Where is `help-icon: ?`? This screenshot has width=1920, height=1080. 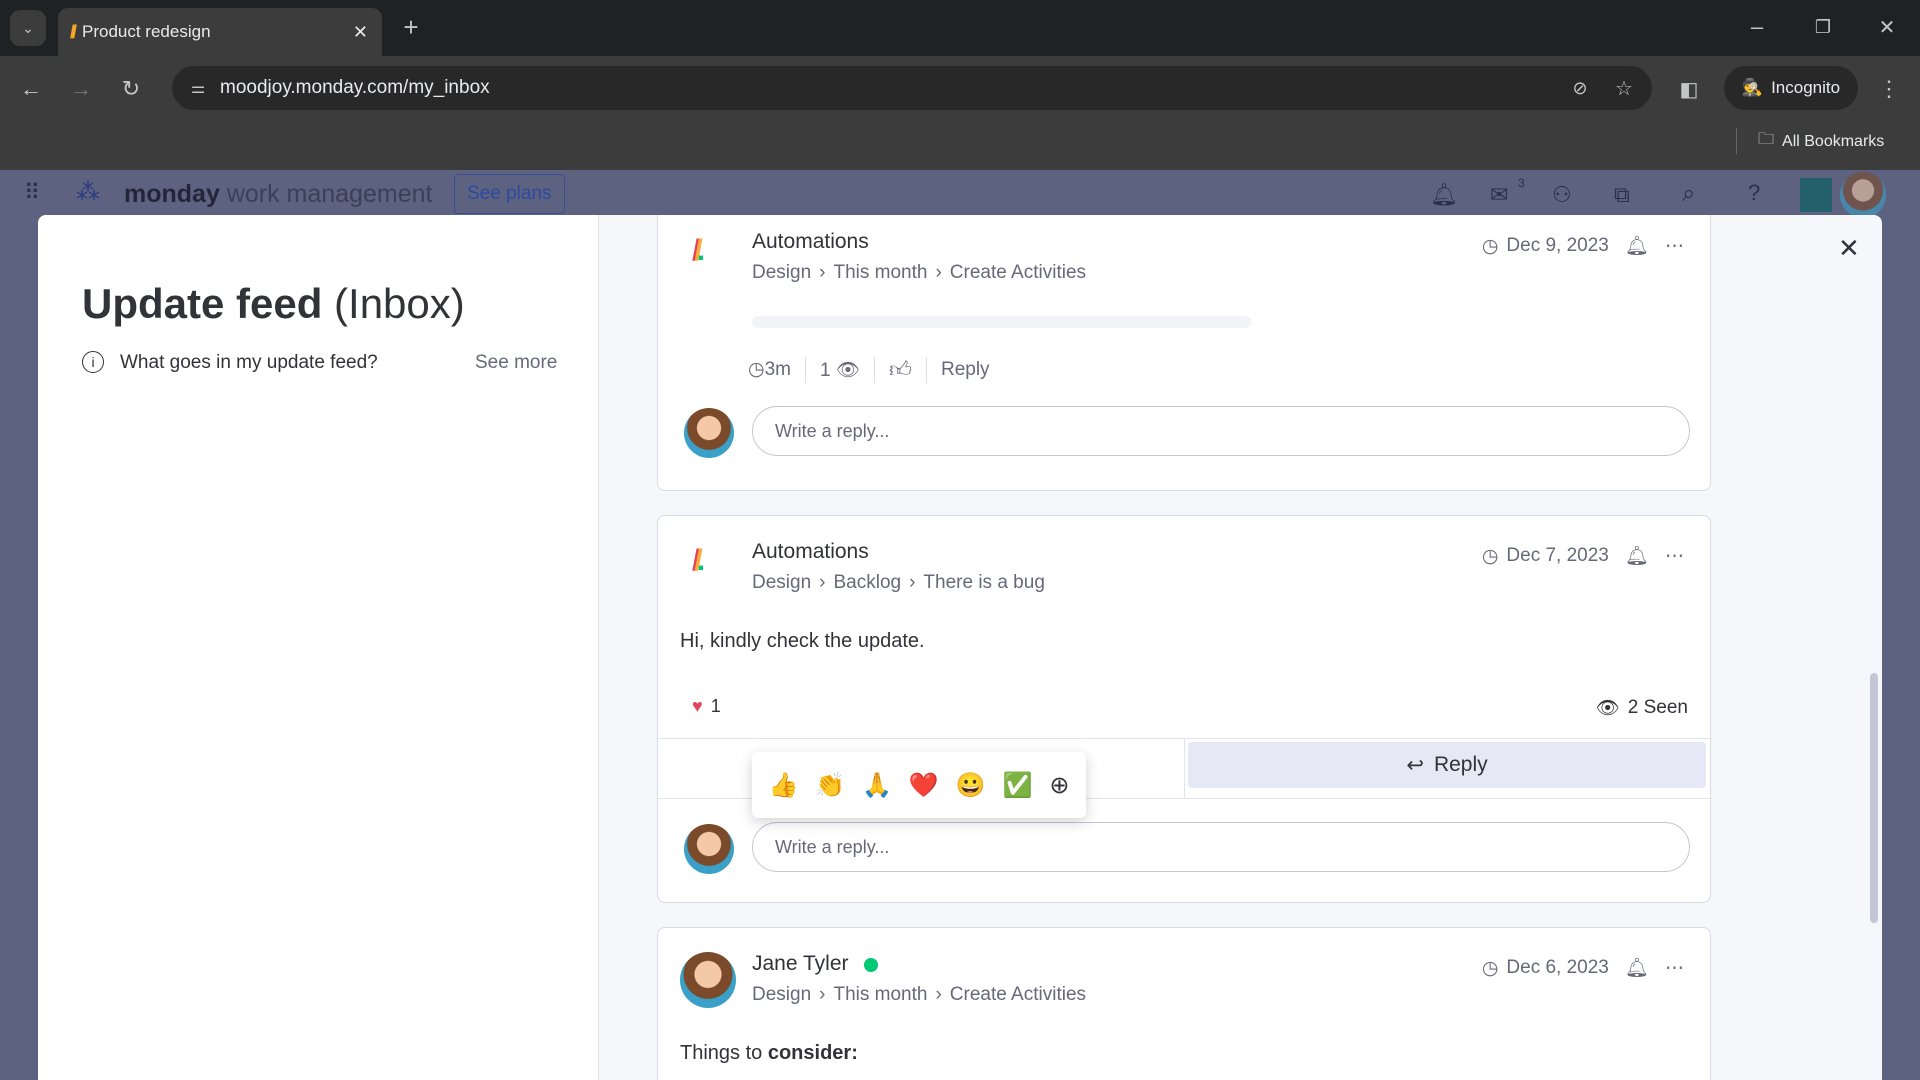
help-icon: ? is located at coordinates (1754, 193).